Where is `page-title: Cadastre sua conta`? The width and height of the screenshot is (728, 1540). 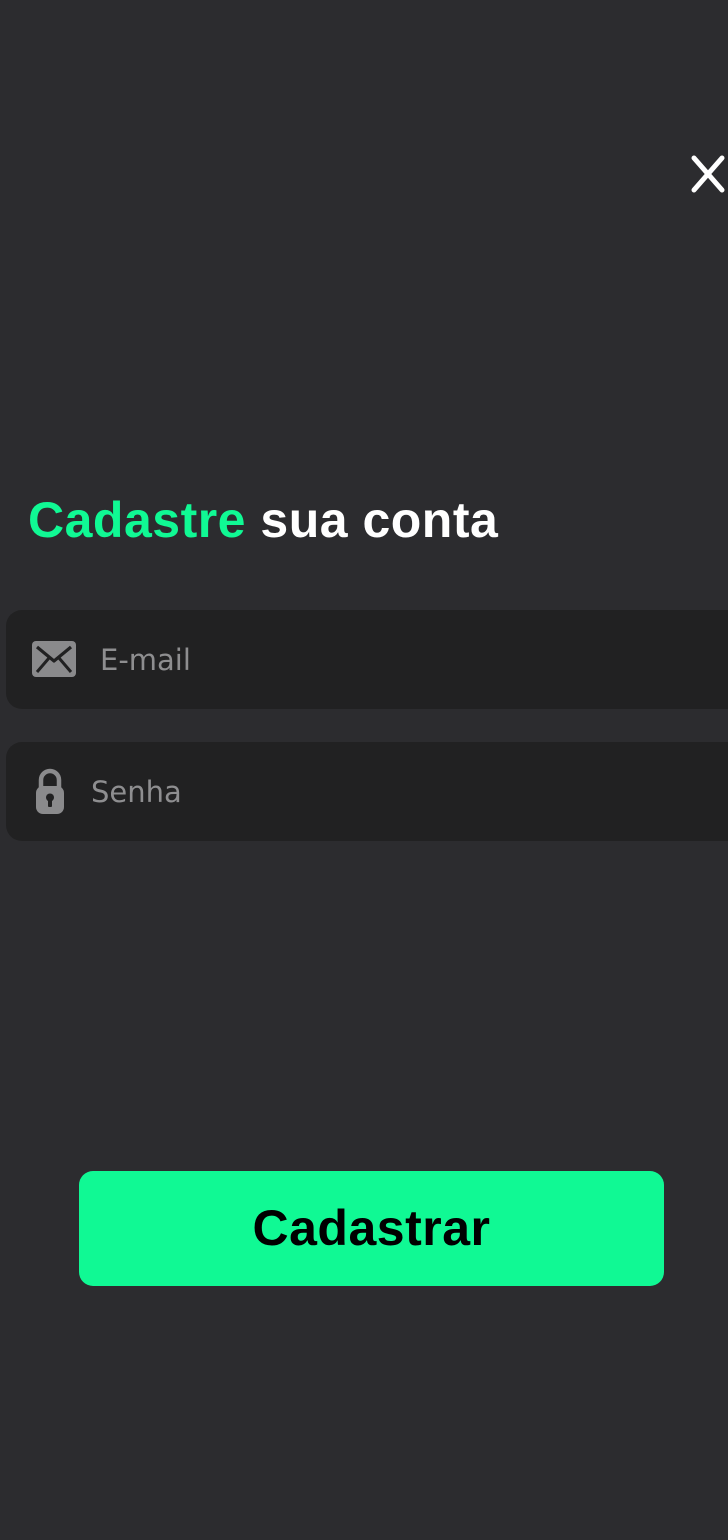
page-title: Cadastre sua conta is located at coordinates (263, 520).